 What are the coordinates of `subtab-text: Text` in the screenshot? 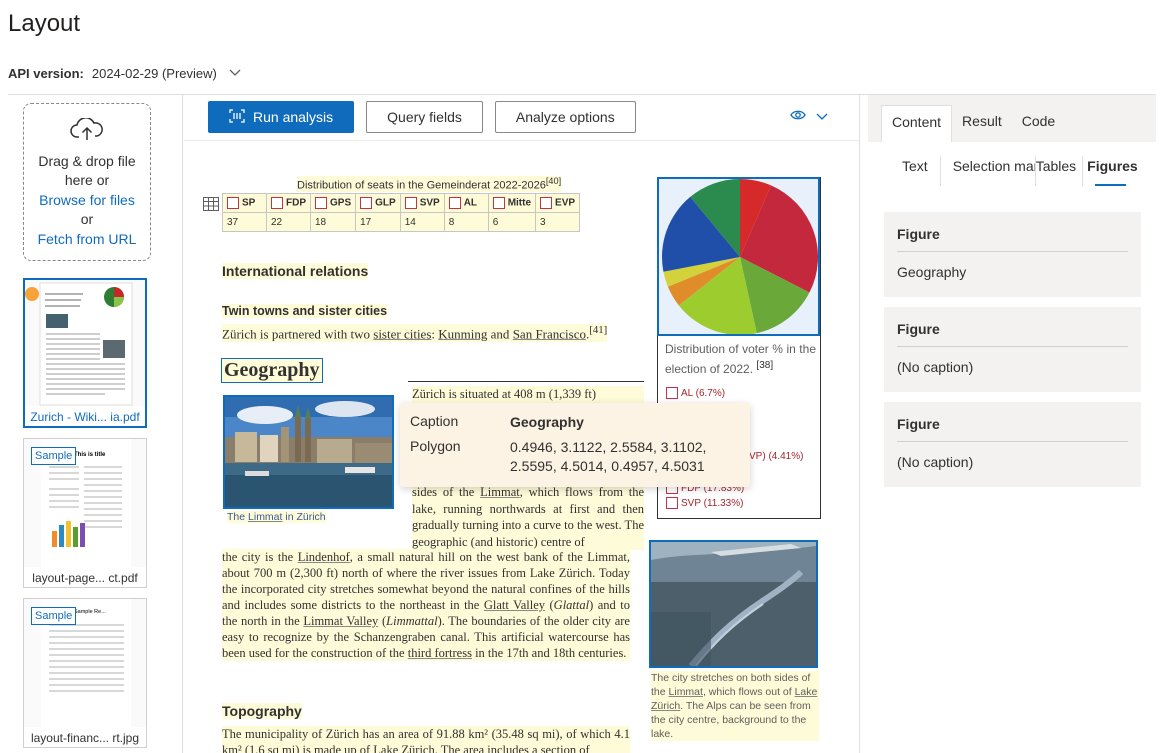 It's located at (915, 171).